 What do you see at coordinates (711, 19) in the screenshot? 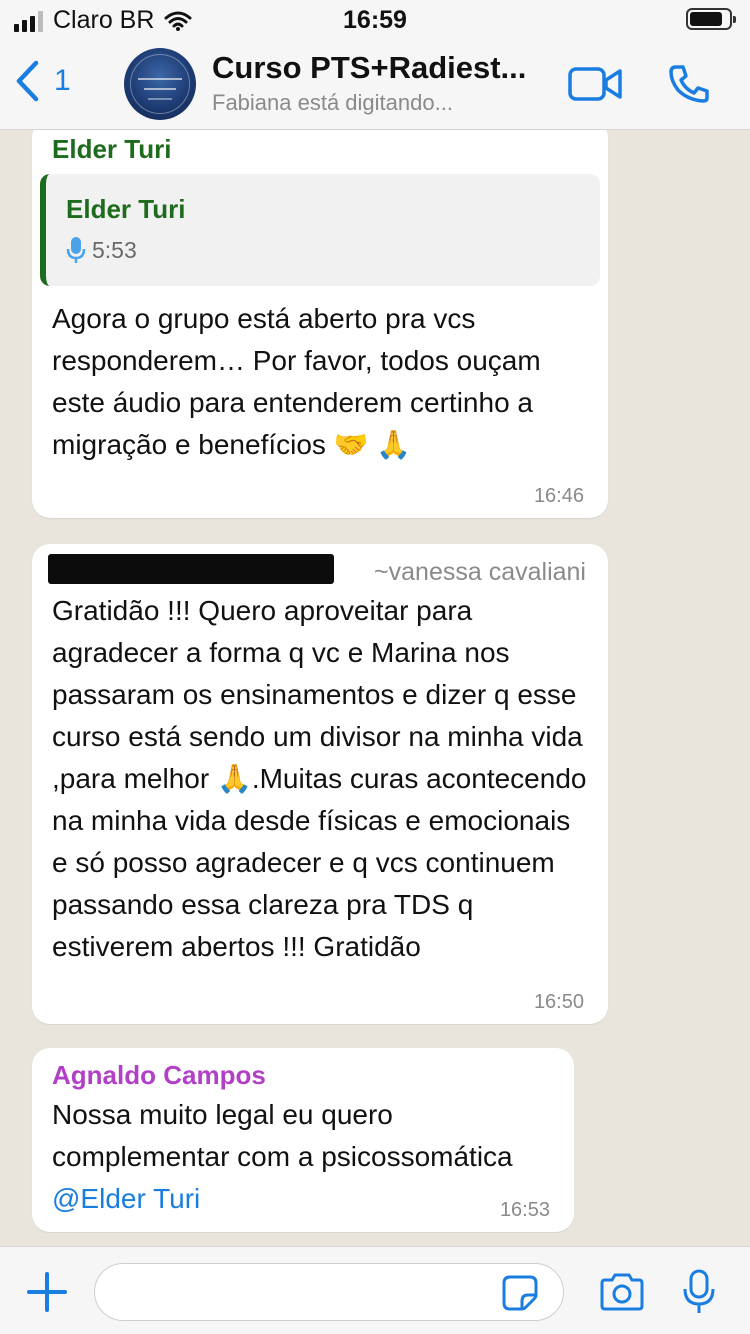
I see `battery-icon` at bounding box center [711, 19].